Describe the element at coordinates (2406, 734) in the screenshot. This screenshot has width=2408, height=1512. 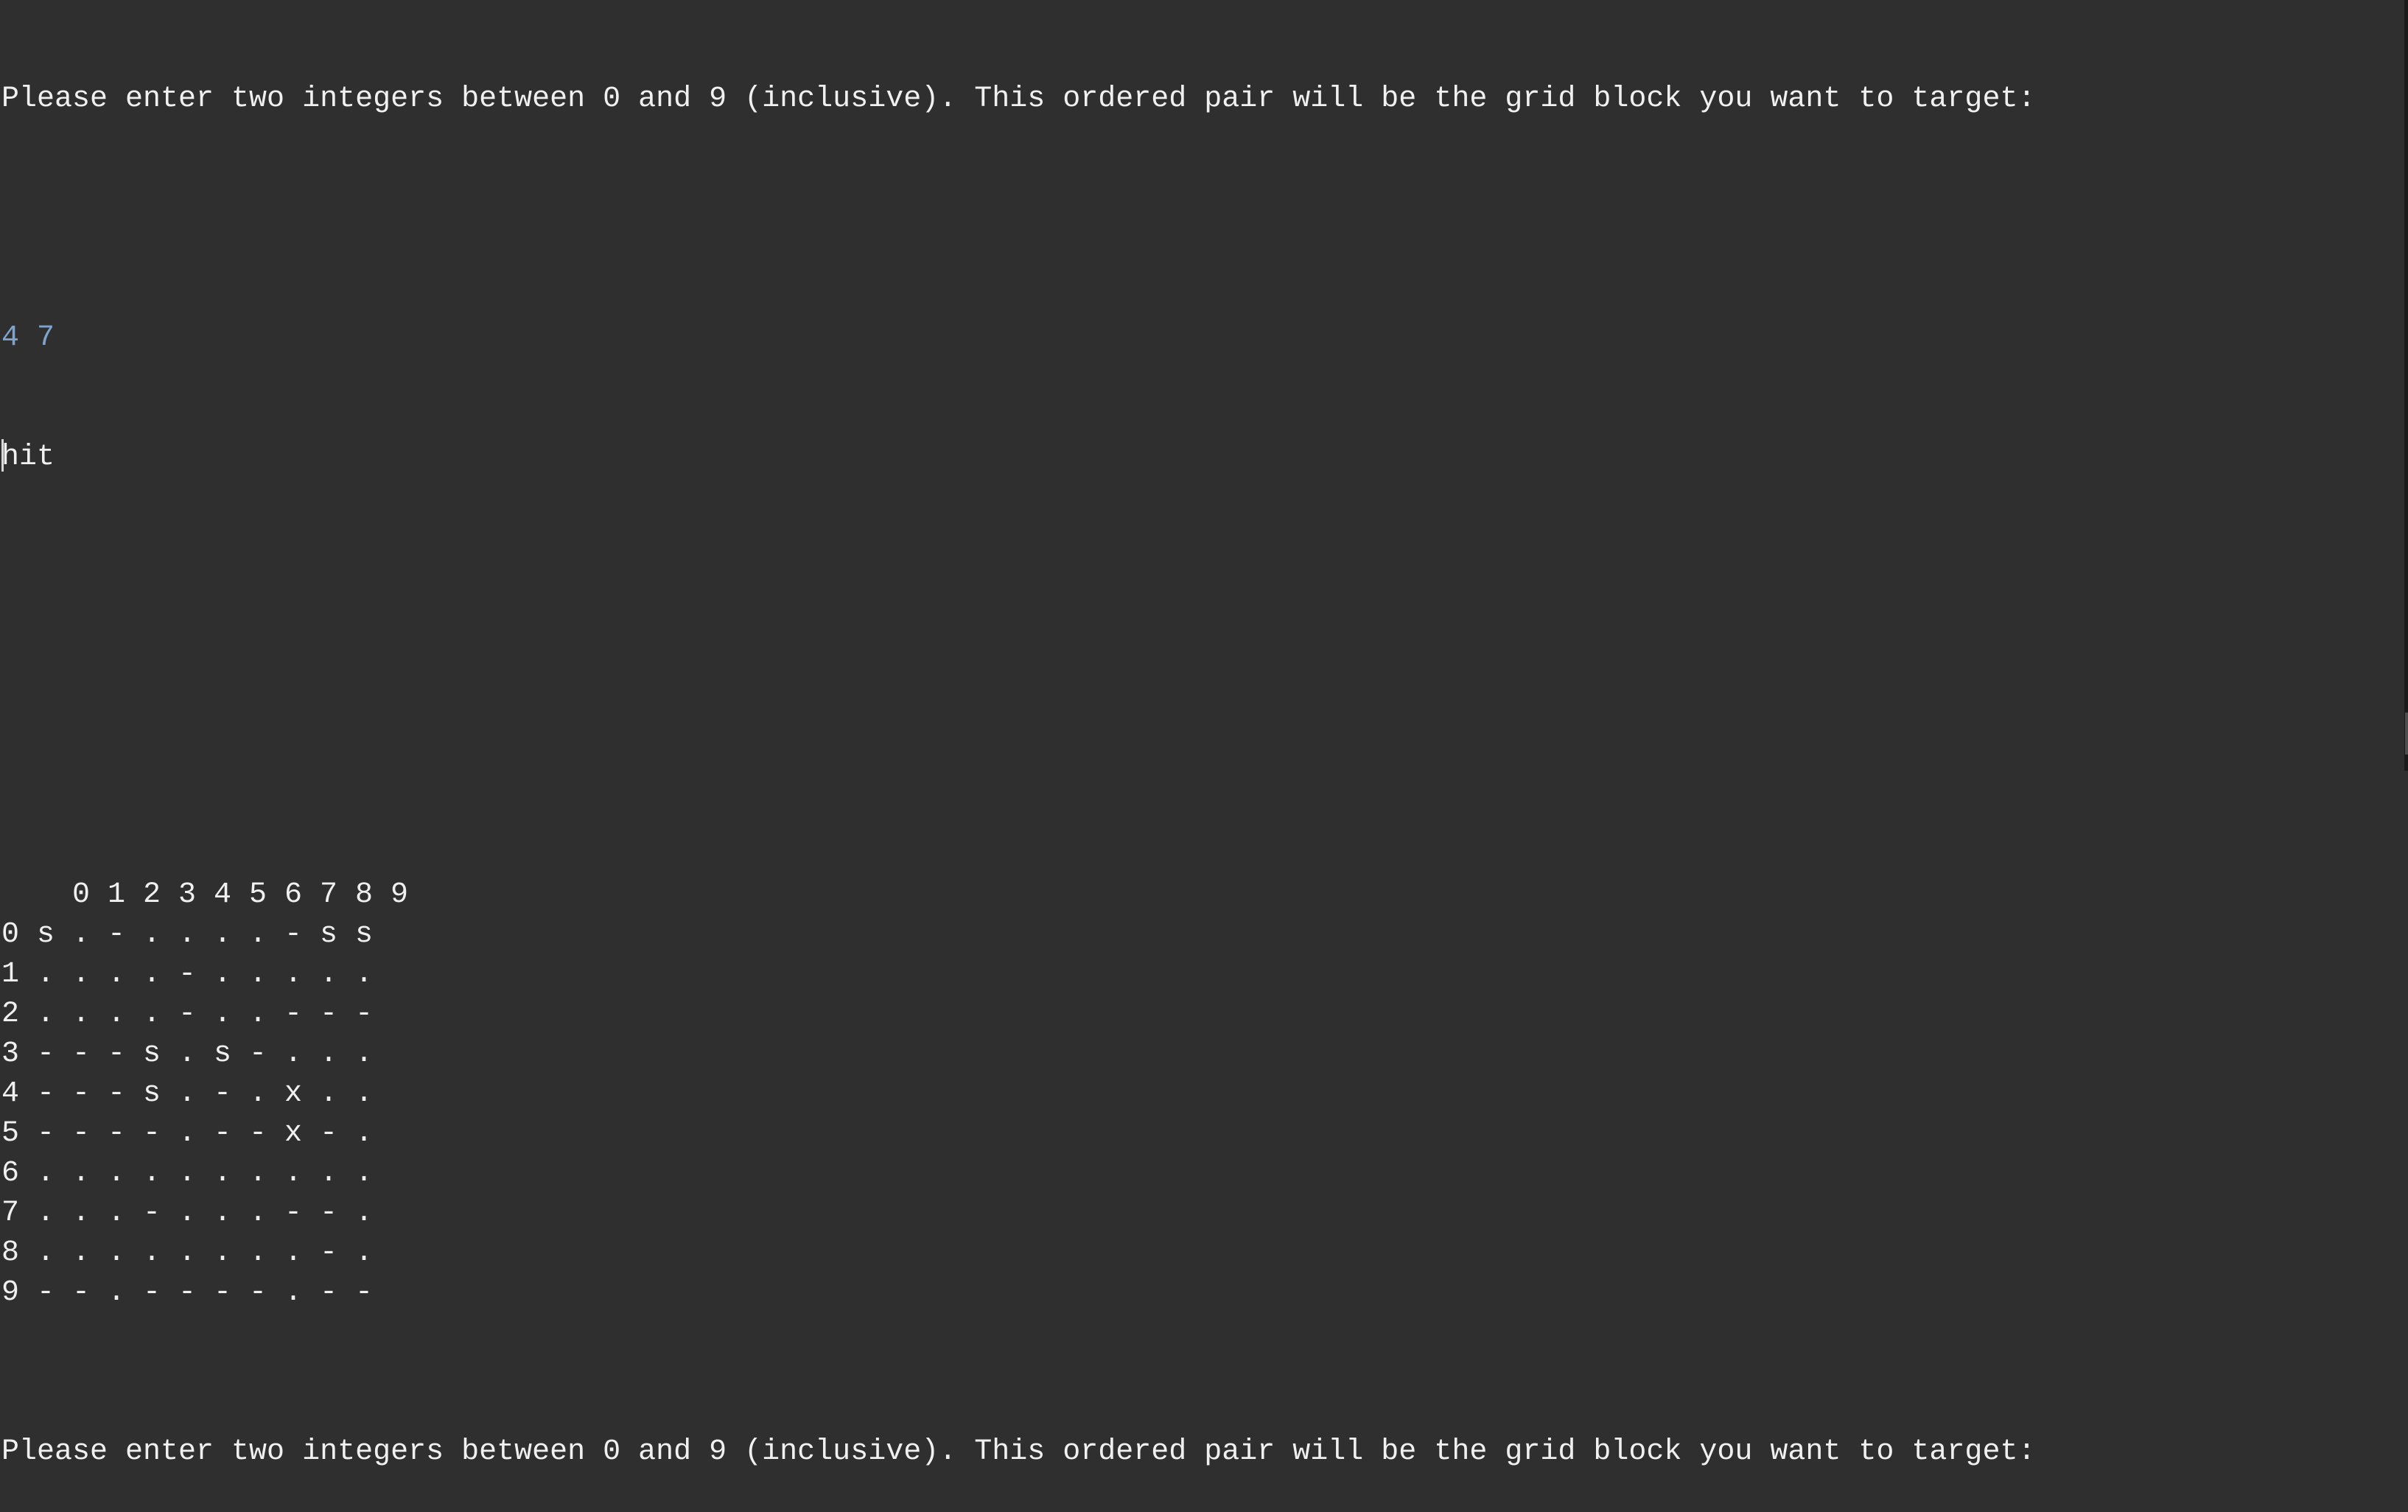
I see `scrollbar-thumb` at that location.